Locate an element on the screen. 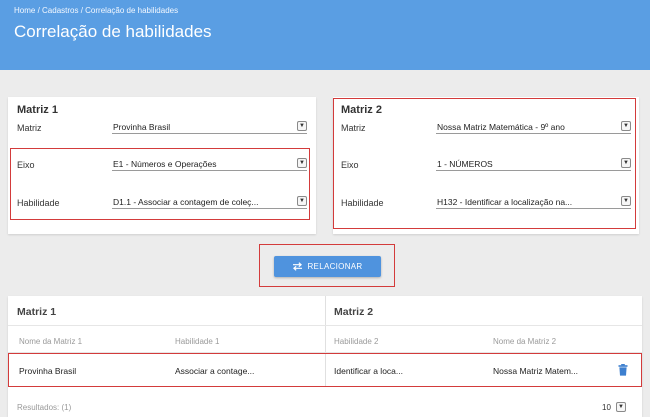 This screenshot has width=650, height=417. matriz2-title: Matriz 2 is located at coordinates (361, 110).